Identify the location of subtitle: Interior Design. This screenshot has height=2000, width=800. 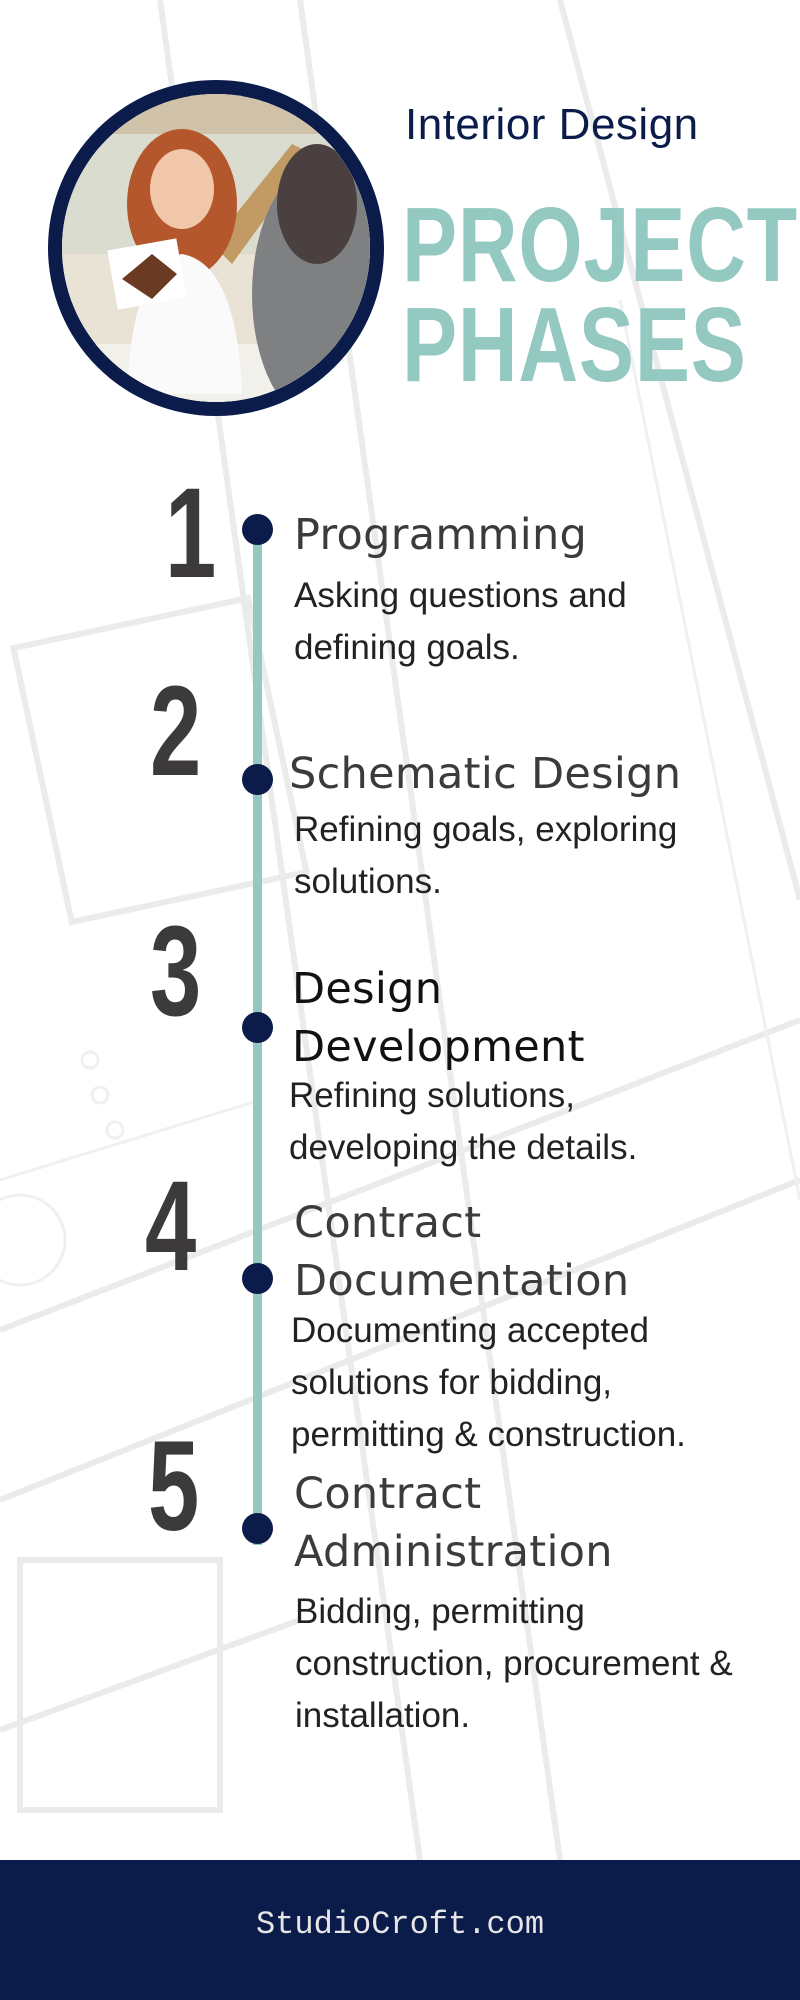
(552, 124).